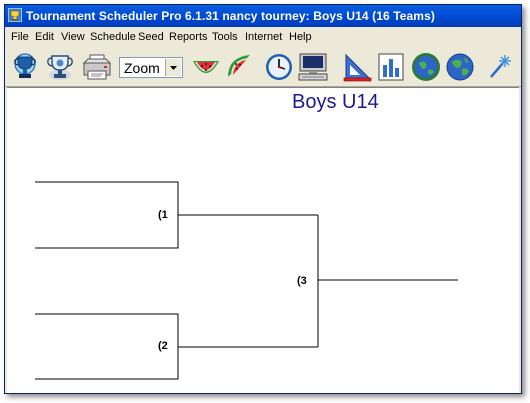  What do you see at coordinates (240, 67) in the screenshot?
I see `watermelon-slice-icon` at bounding box center [240, 67].